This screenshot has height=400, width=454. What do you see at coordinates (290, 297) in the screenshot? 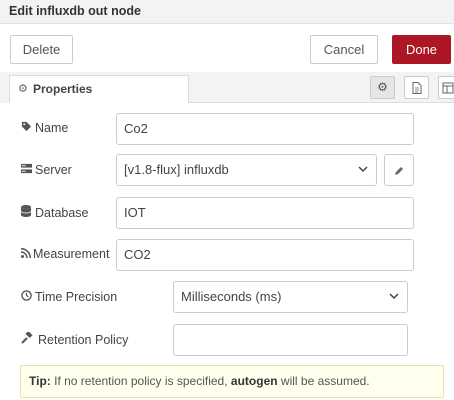
I see `time-precision-select: Milliseconds (ms)` at bounding box center [290, 297].